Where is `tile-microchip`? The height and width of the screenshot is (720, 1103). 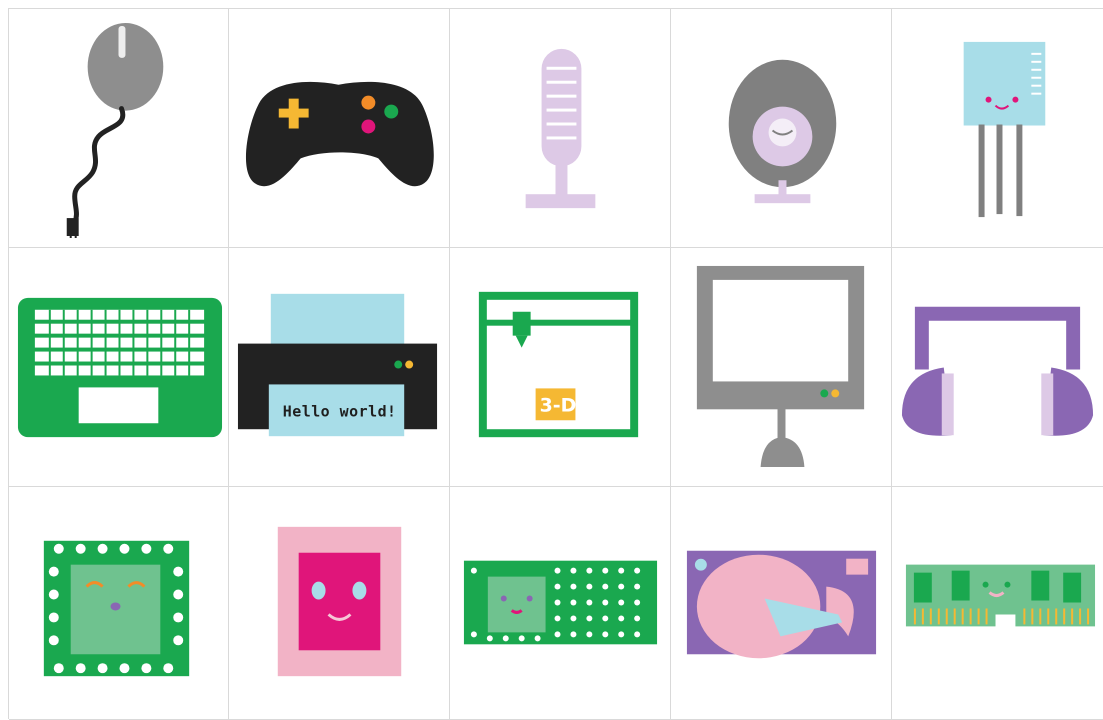 tile-microchip is located at coordinates (339, 603).